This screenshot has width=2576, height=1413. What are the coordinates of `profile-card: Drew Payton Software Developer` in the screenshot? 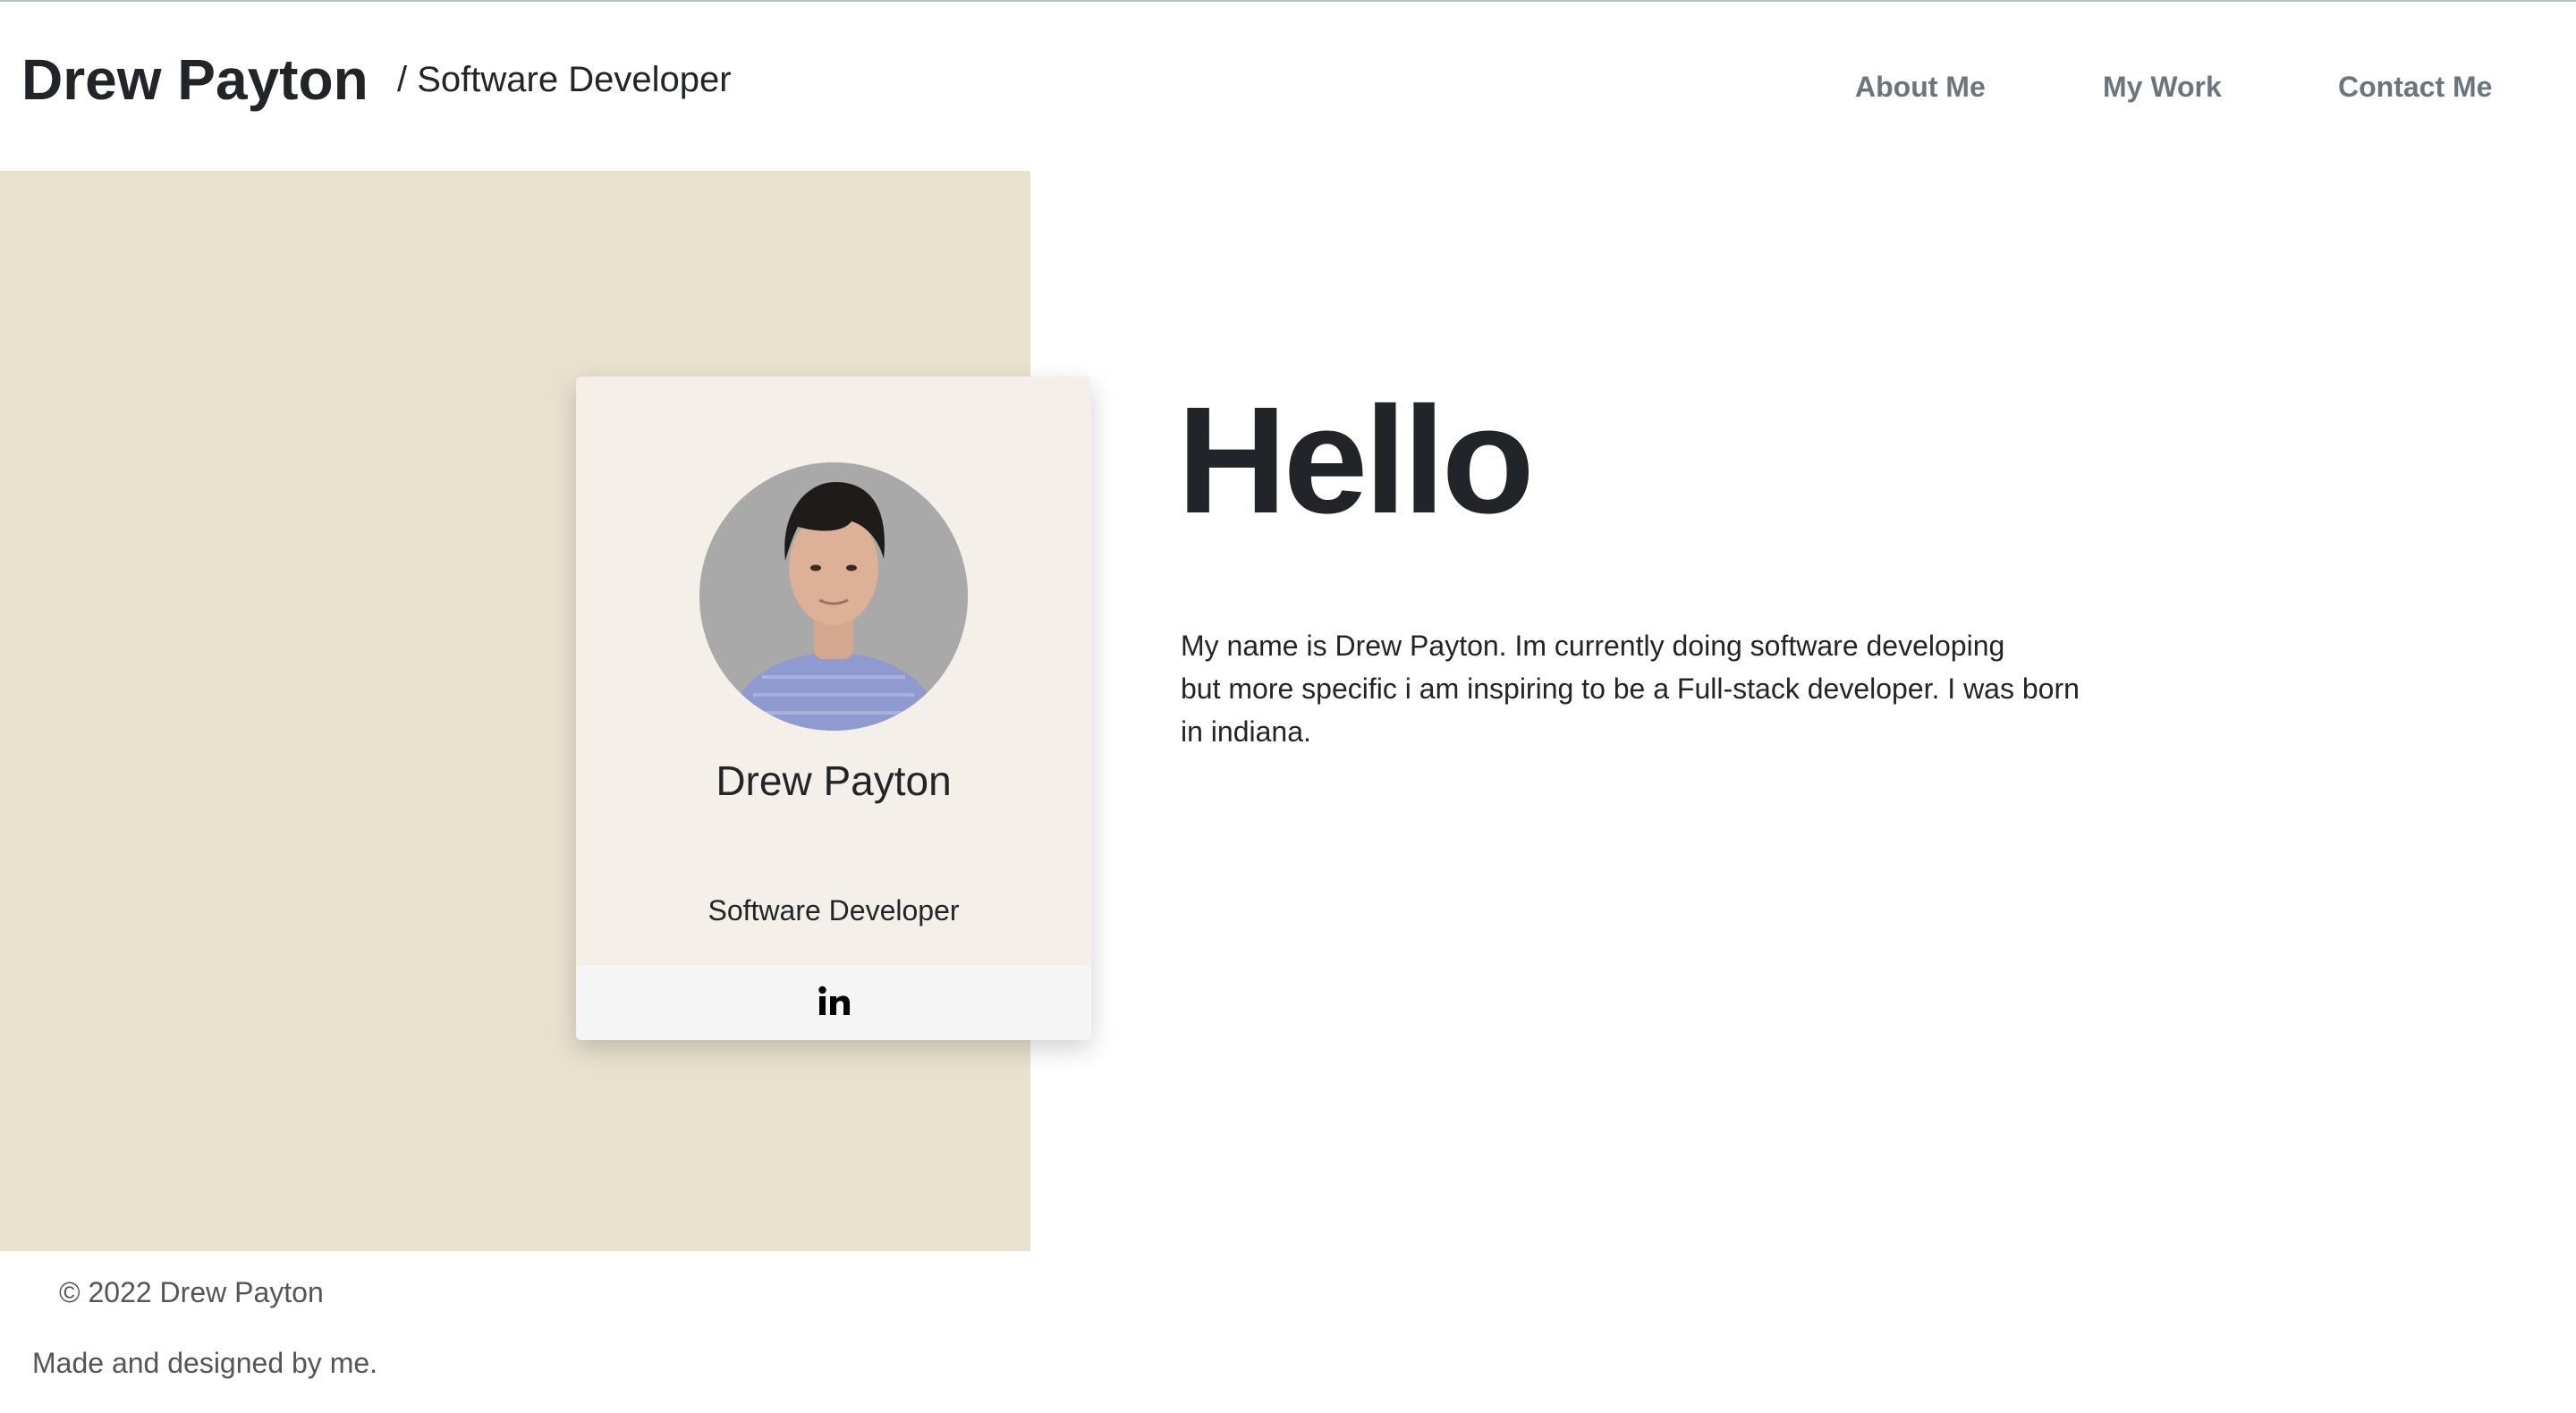 It's located at (833, 708).